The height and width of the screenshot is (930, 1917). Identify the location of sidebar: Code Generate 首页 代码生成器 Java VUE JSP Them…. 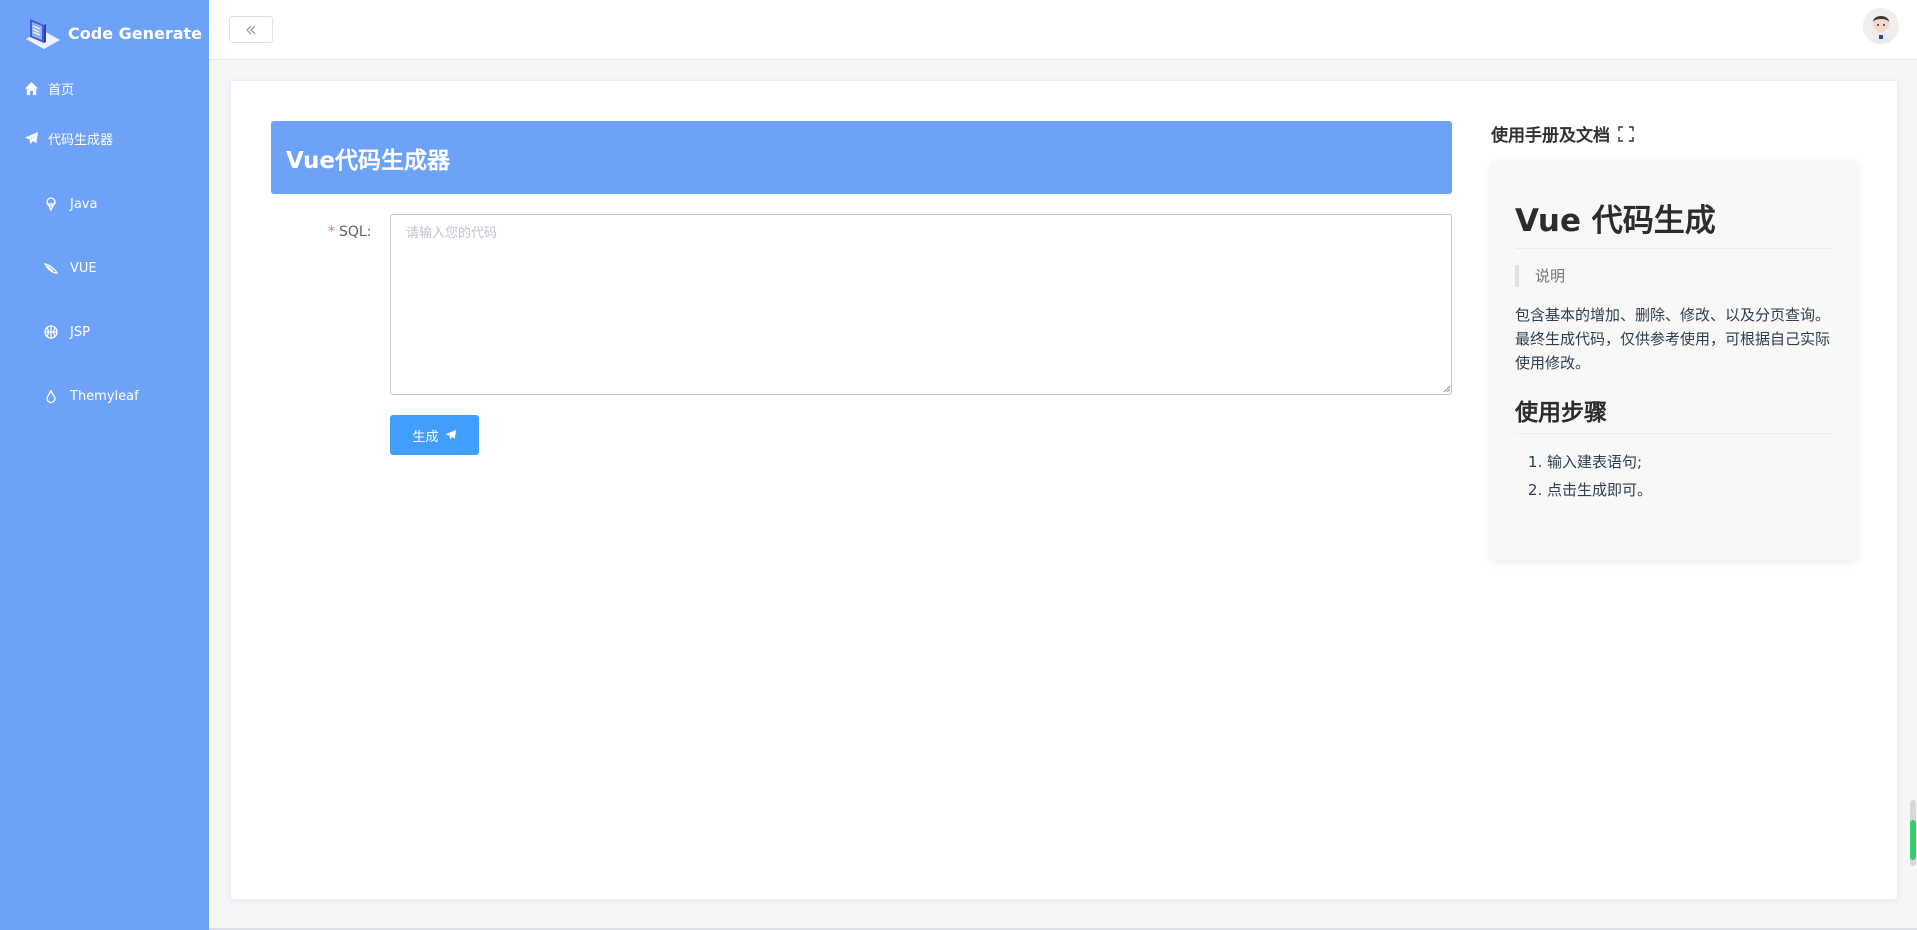
(104, 465).